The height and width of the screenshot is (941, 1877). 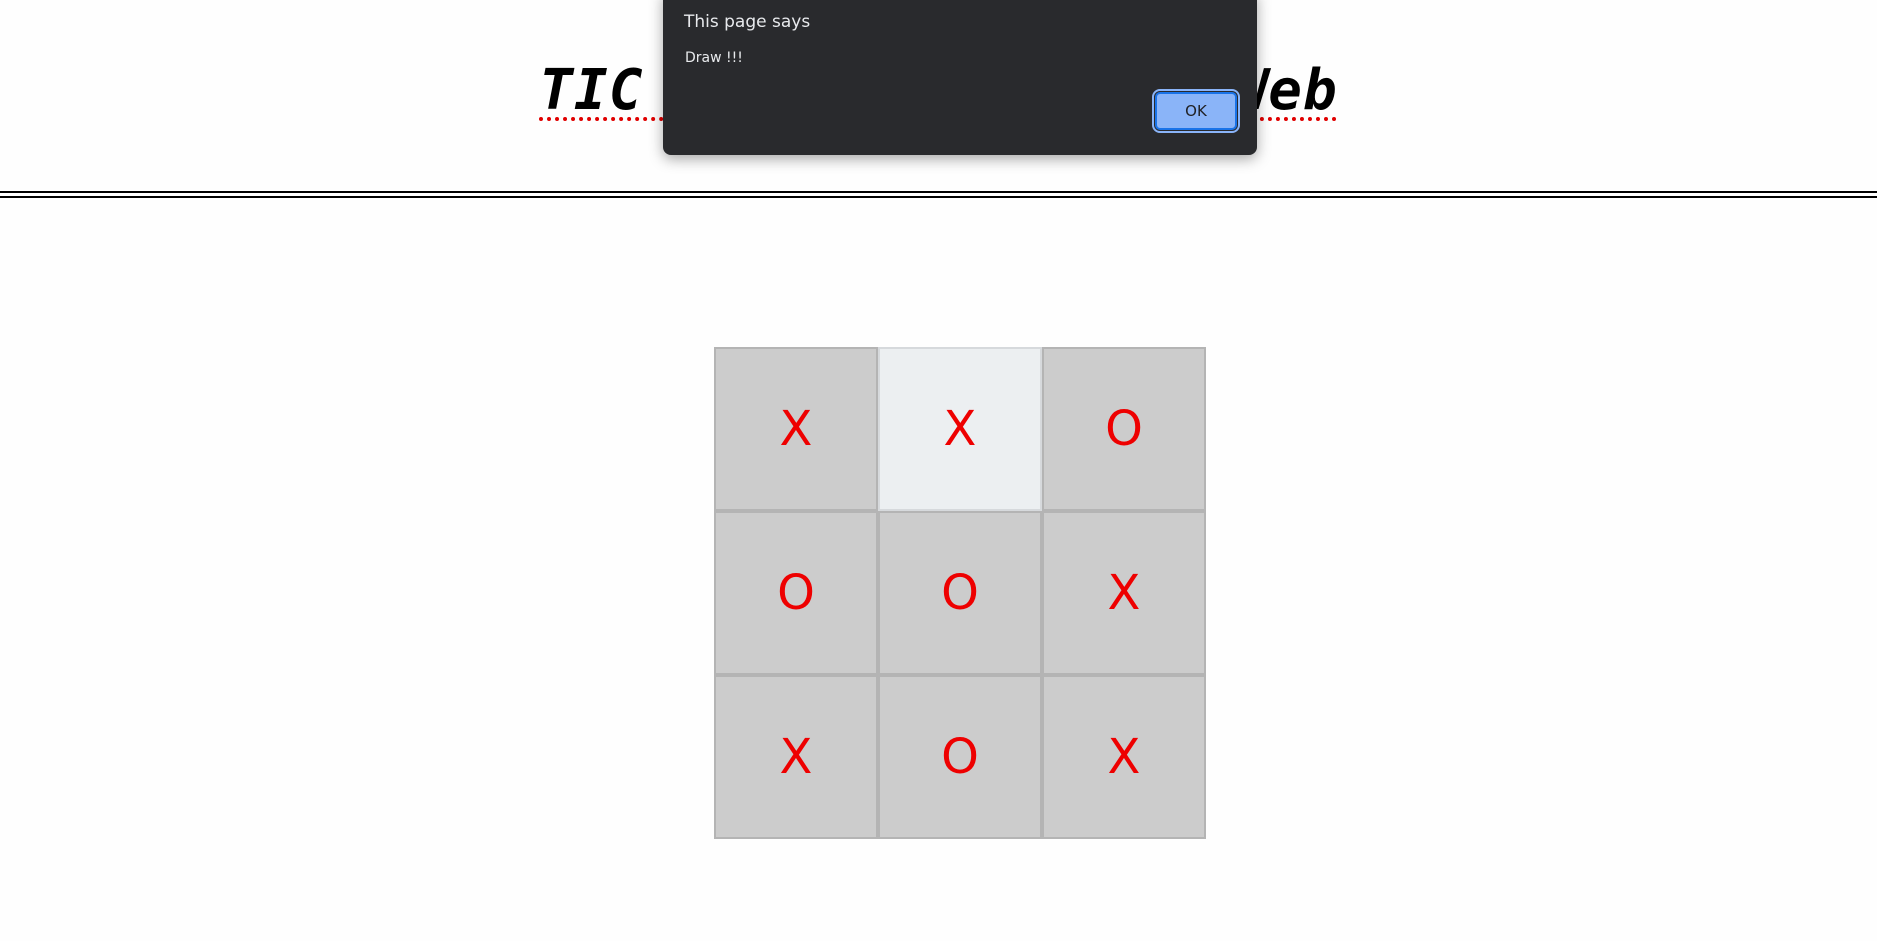 I want to click on board-cell-2: X, so click(x=960, y=429).